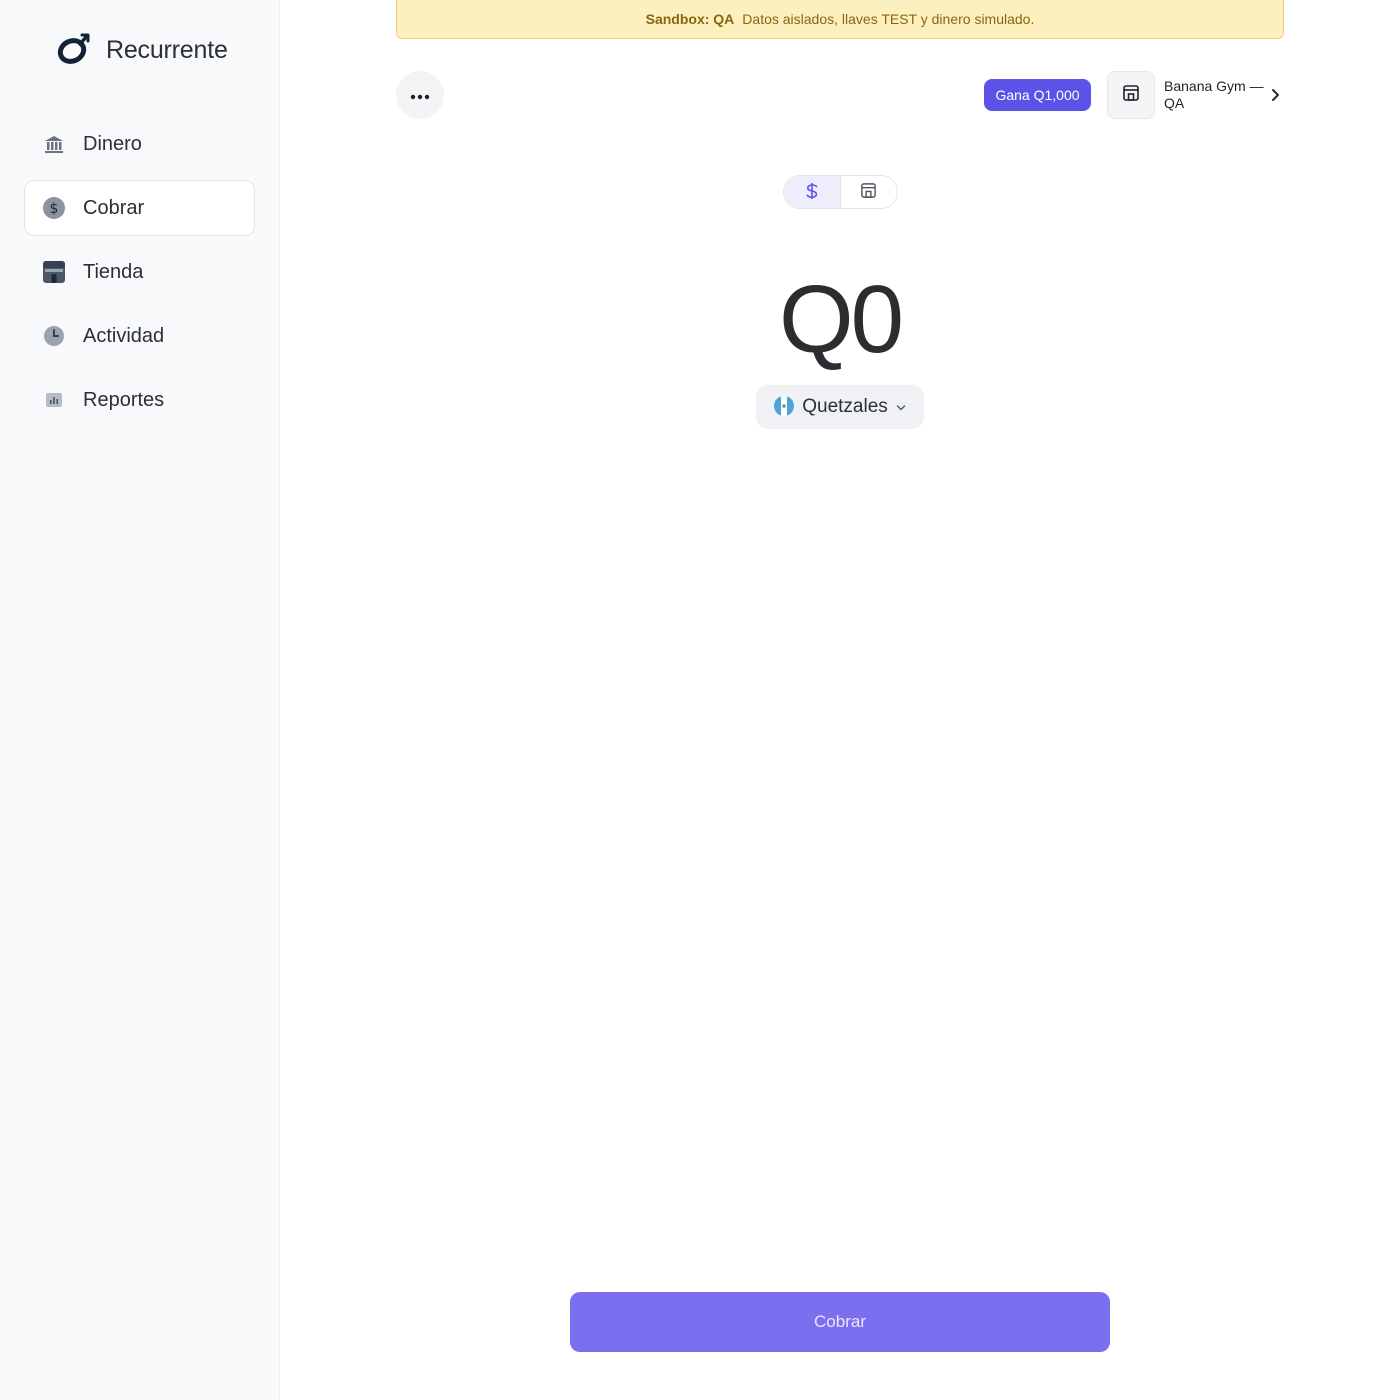  What do you see at coordinates (167, 49) in the screenshot?
I see `brand-name: Recurrente` at bounding box center [167, 49].